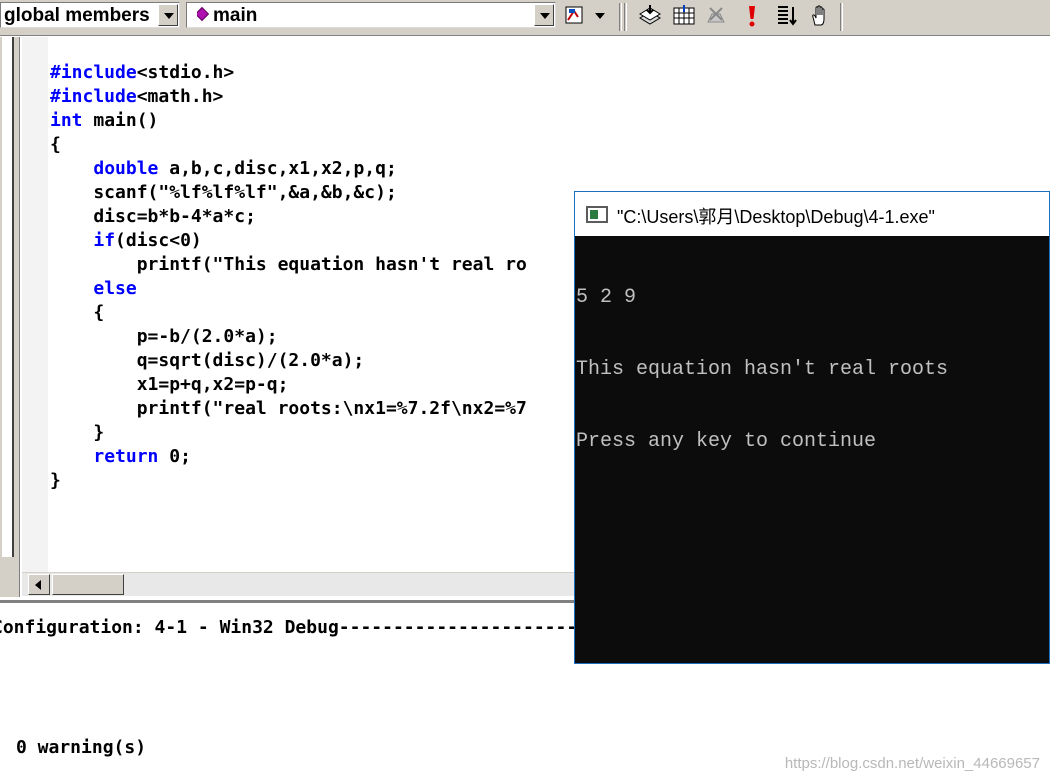 The image size is (1050, 780). Describe the element at coordinates (288, 97) in the screenshot. I see `code-line: #include<math.h>` at that location.